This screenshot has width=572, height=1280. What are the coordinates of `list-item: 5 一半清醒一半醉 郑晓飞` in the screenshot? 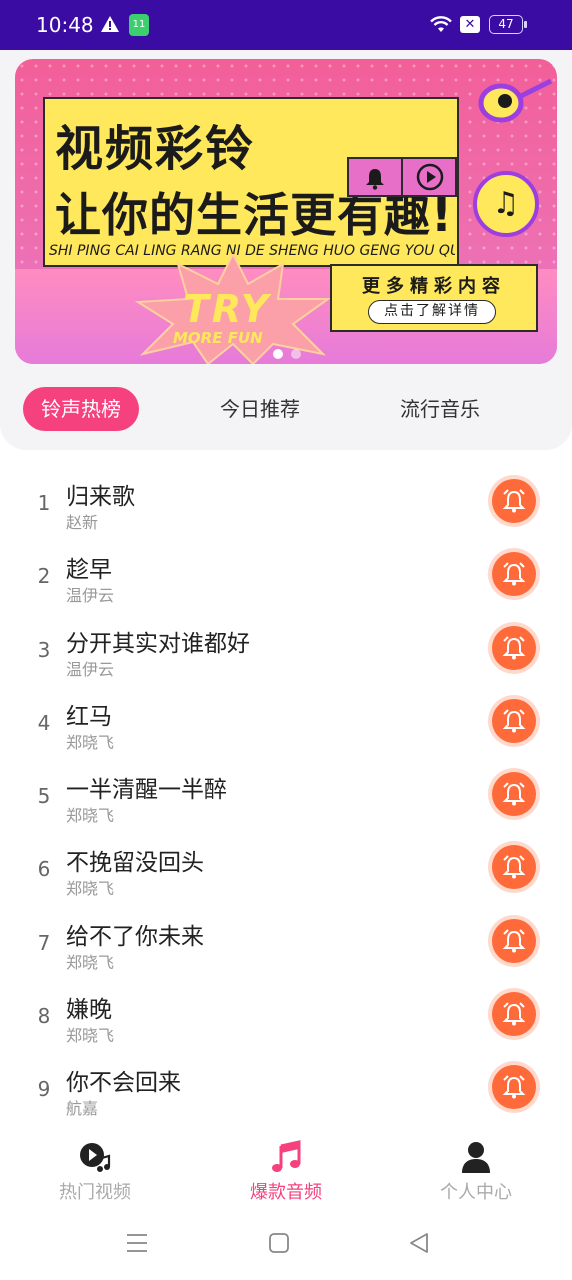 It's located at (286, 794).